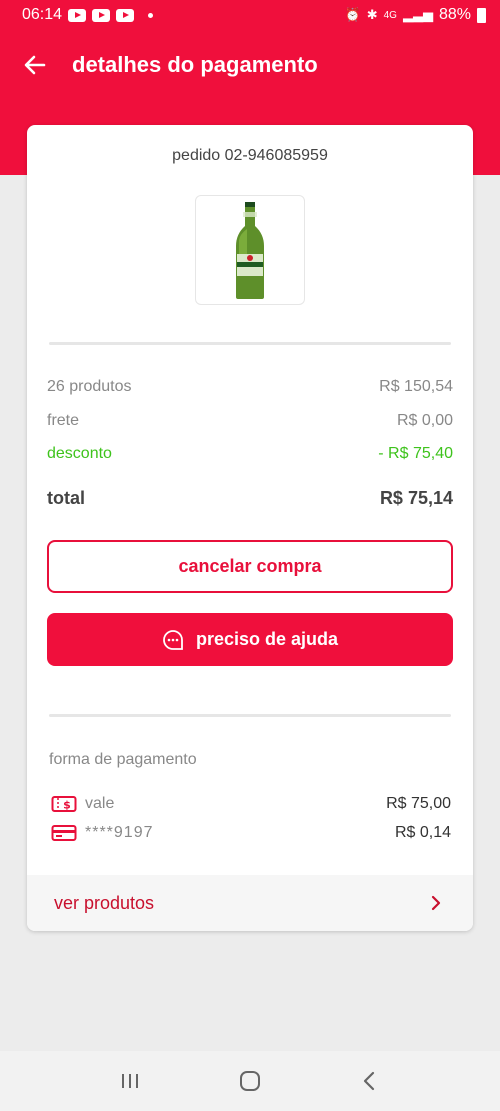  What do you see at coordinates (250, 155) in the screenshot?
I see `order-number: pedido 02-946085959` at bounding box center [250, 155].